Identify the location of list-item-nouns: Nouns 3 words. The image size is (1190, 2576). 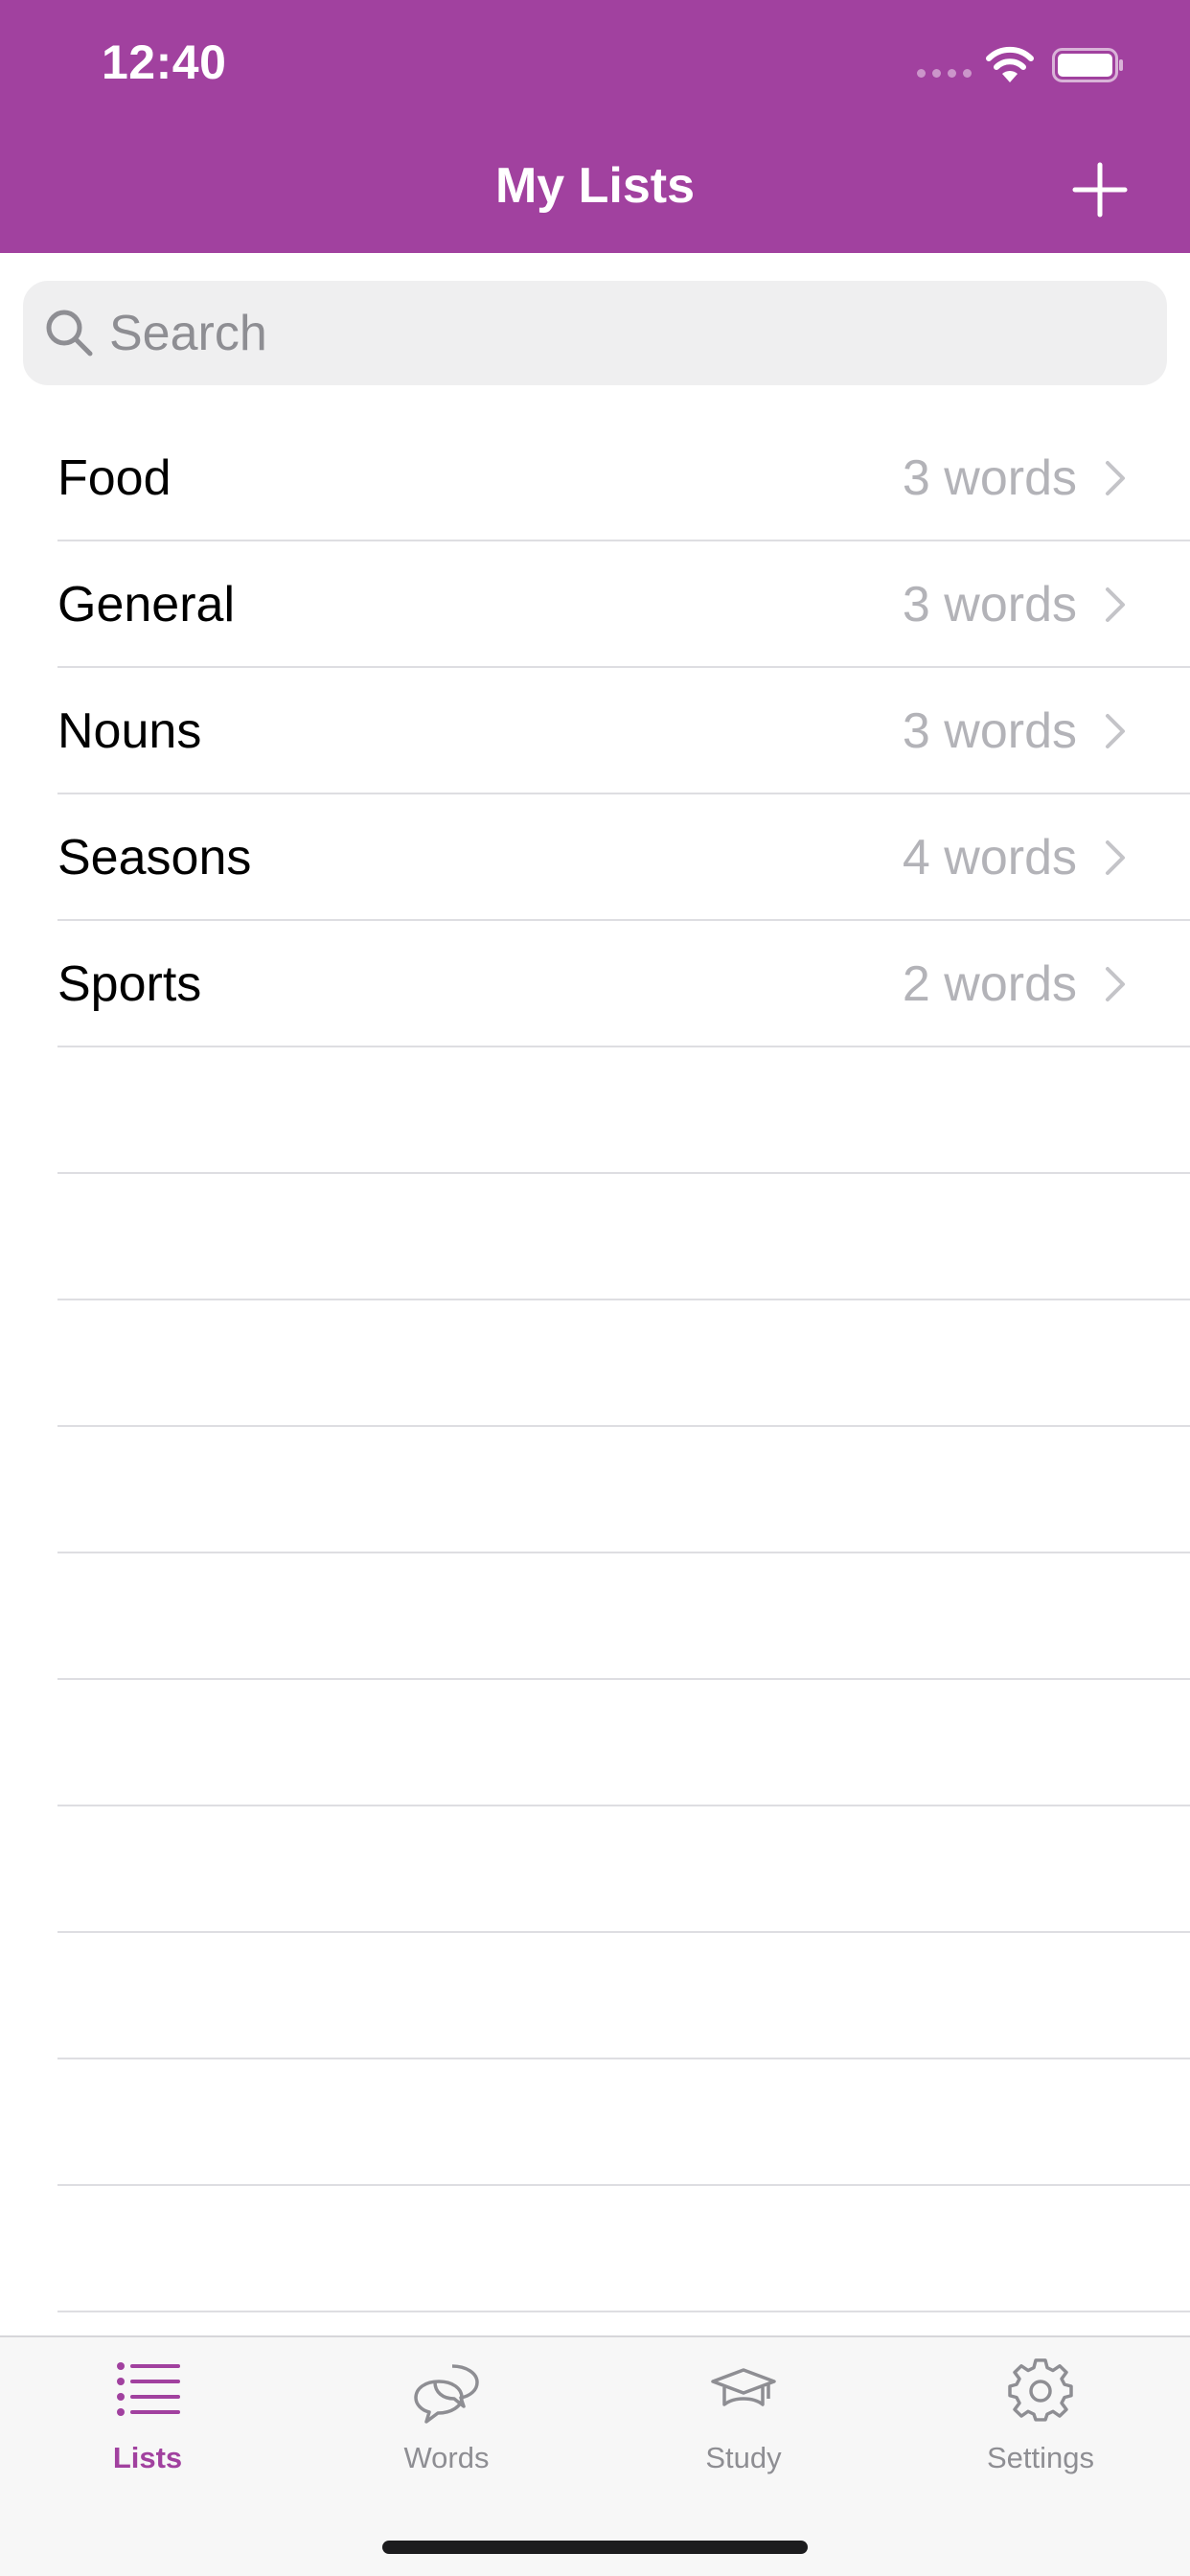
(595, 731).